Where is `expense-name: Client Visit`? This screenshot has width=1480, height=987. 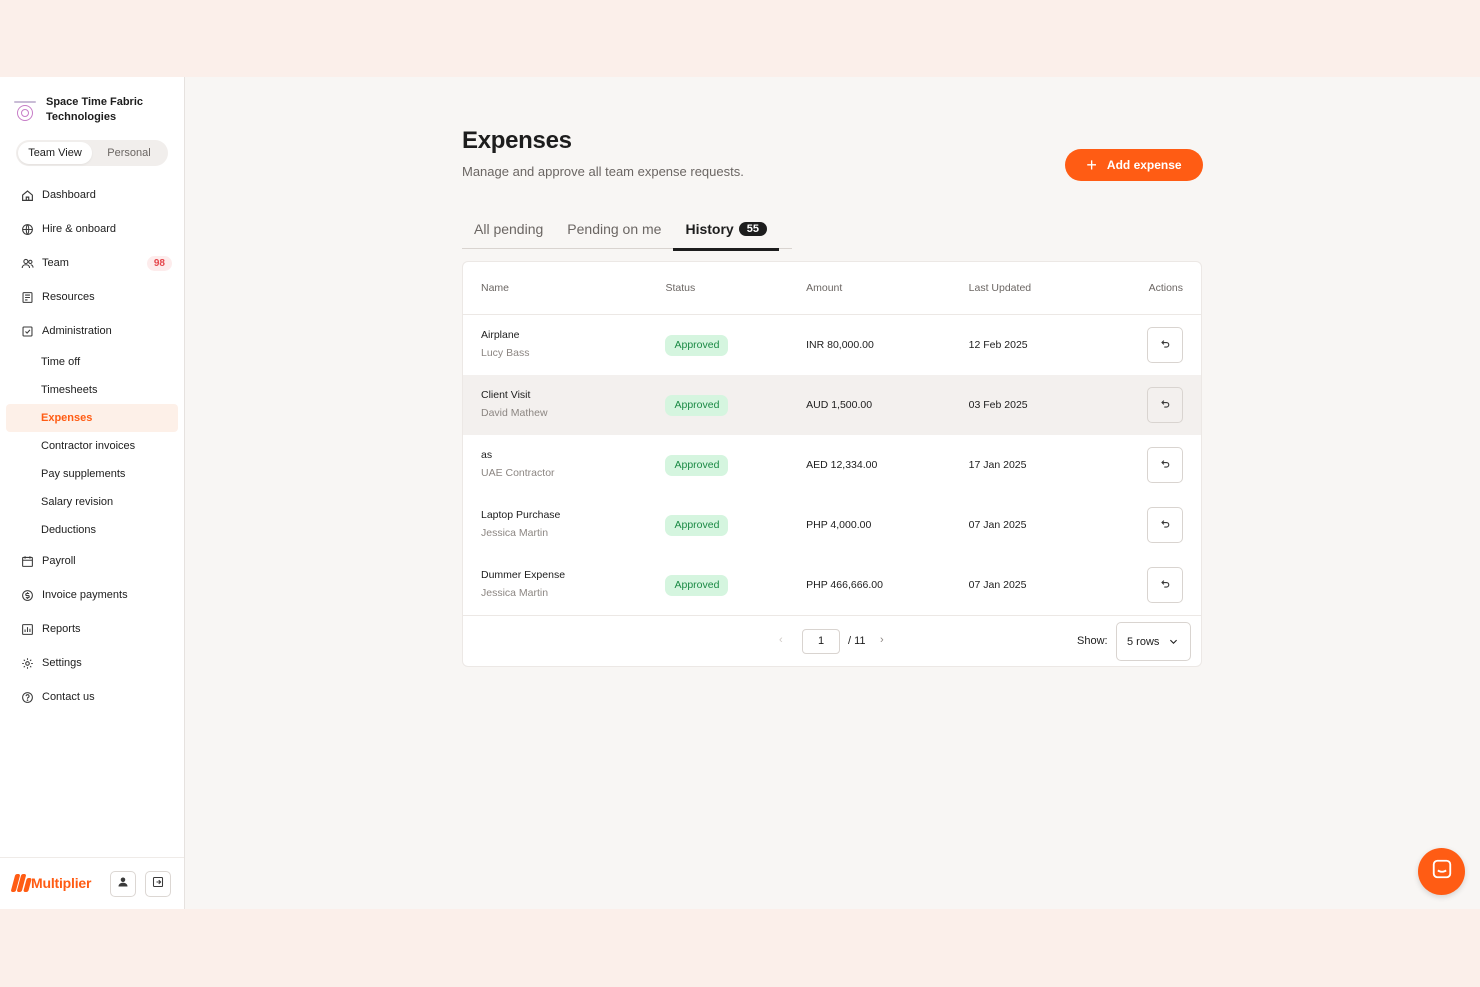
expense-name: Client Visit is located at coordinates (506, 395).